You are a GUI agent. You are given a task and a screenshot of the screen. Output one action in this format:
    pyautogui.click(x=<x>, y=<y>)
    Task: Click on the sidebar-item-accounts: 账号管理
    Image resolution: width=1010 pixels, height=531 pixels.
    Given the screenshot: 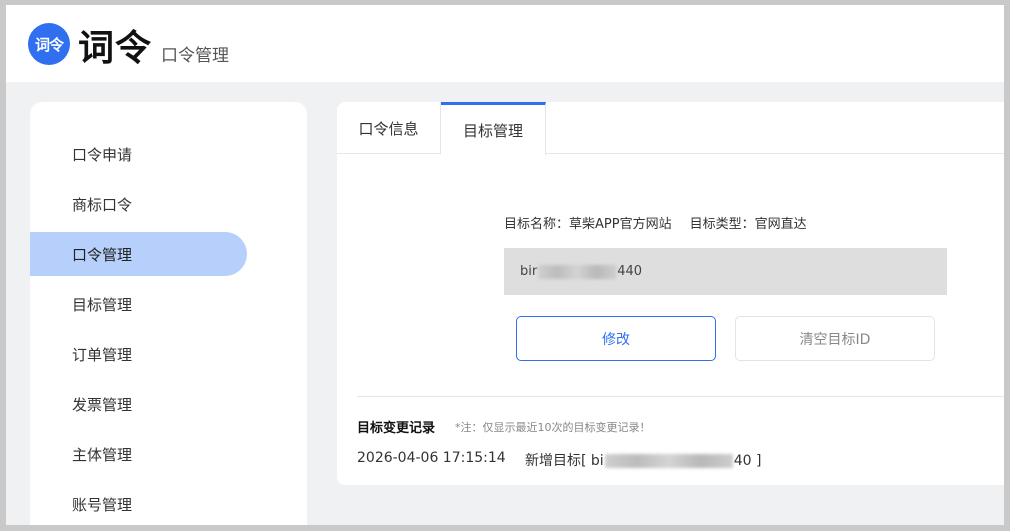 What is the action you would take?
    pyautogui.click(x=138, y=503)
    